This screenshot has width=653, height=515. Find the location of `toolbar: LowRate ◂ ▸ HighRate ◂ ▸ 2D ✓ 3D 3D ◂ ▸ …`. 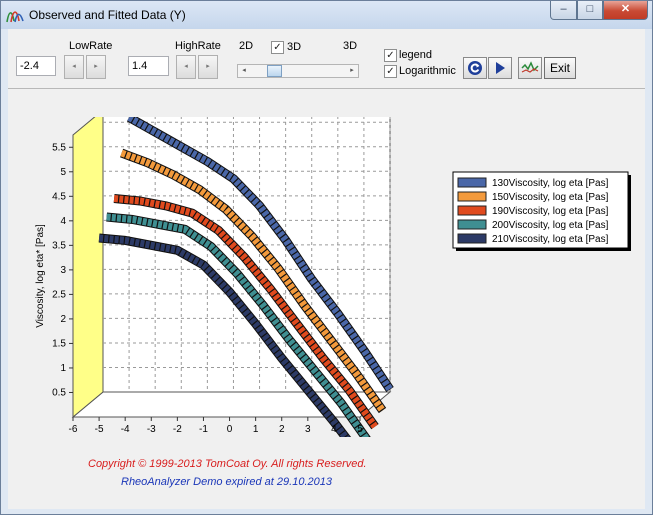

toolbar: LowRate ◂ ▸ HighRate ◂ ▸ 2D ✓ 3D 3D ◂ ▸ … is located at coordinates (326, 58).